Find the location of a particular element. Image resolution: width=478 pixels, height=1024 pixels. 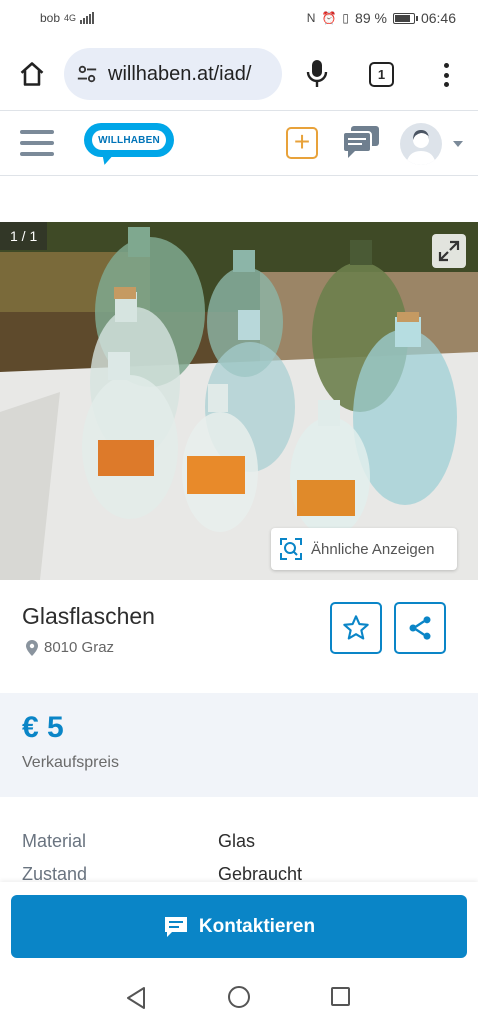

browser-toolbar: willhaben.at/iad/ 1 is located at coordinates (239, 74).